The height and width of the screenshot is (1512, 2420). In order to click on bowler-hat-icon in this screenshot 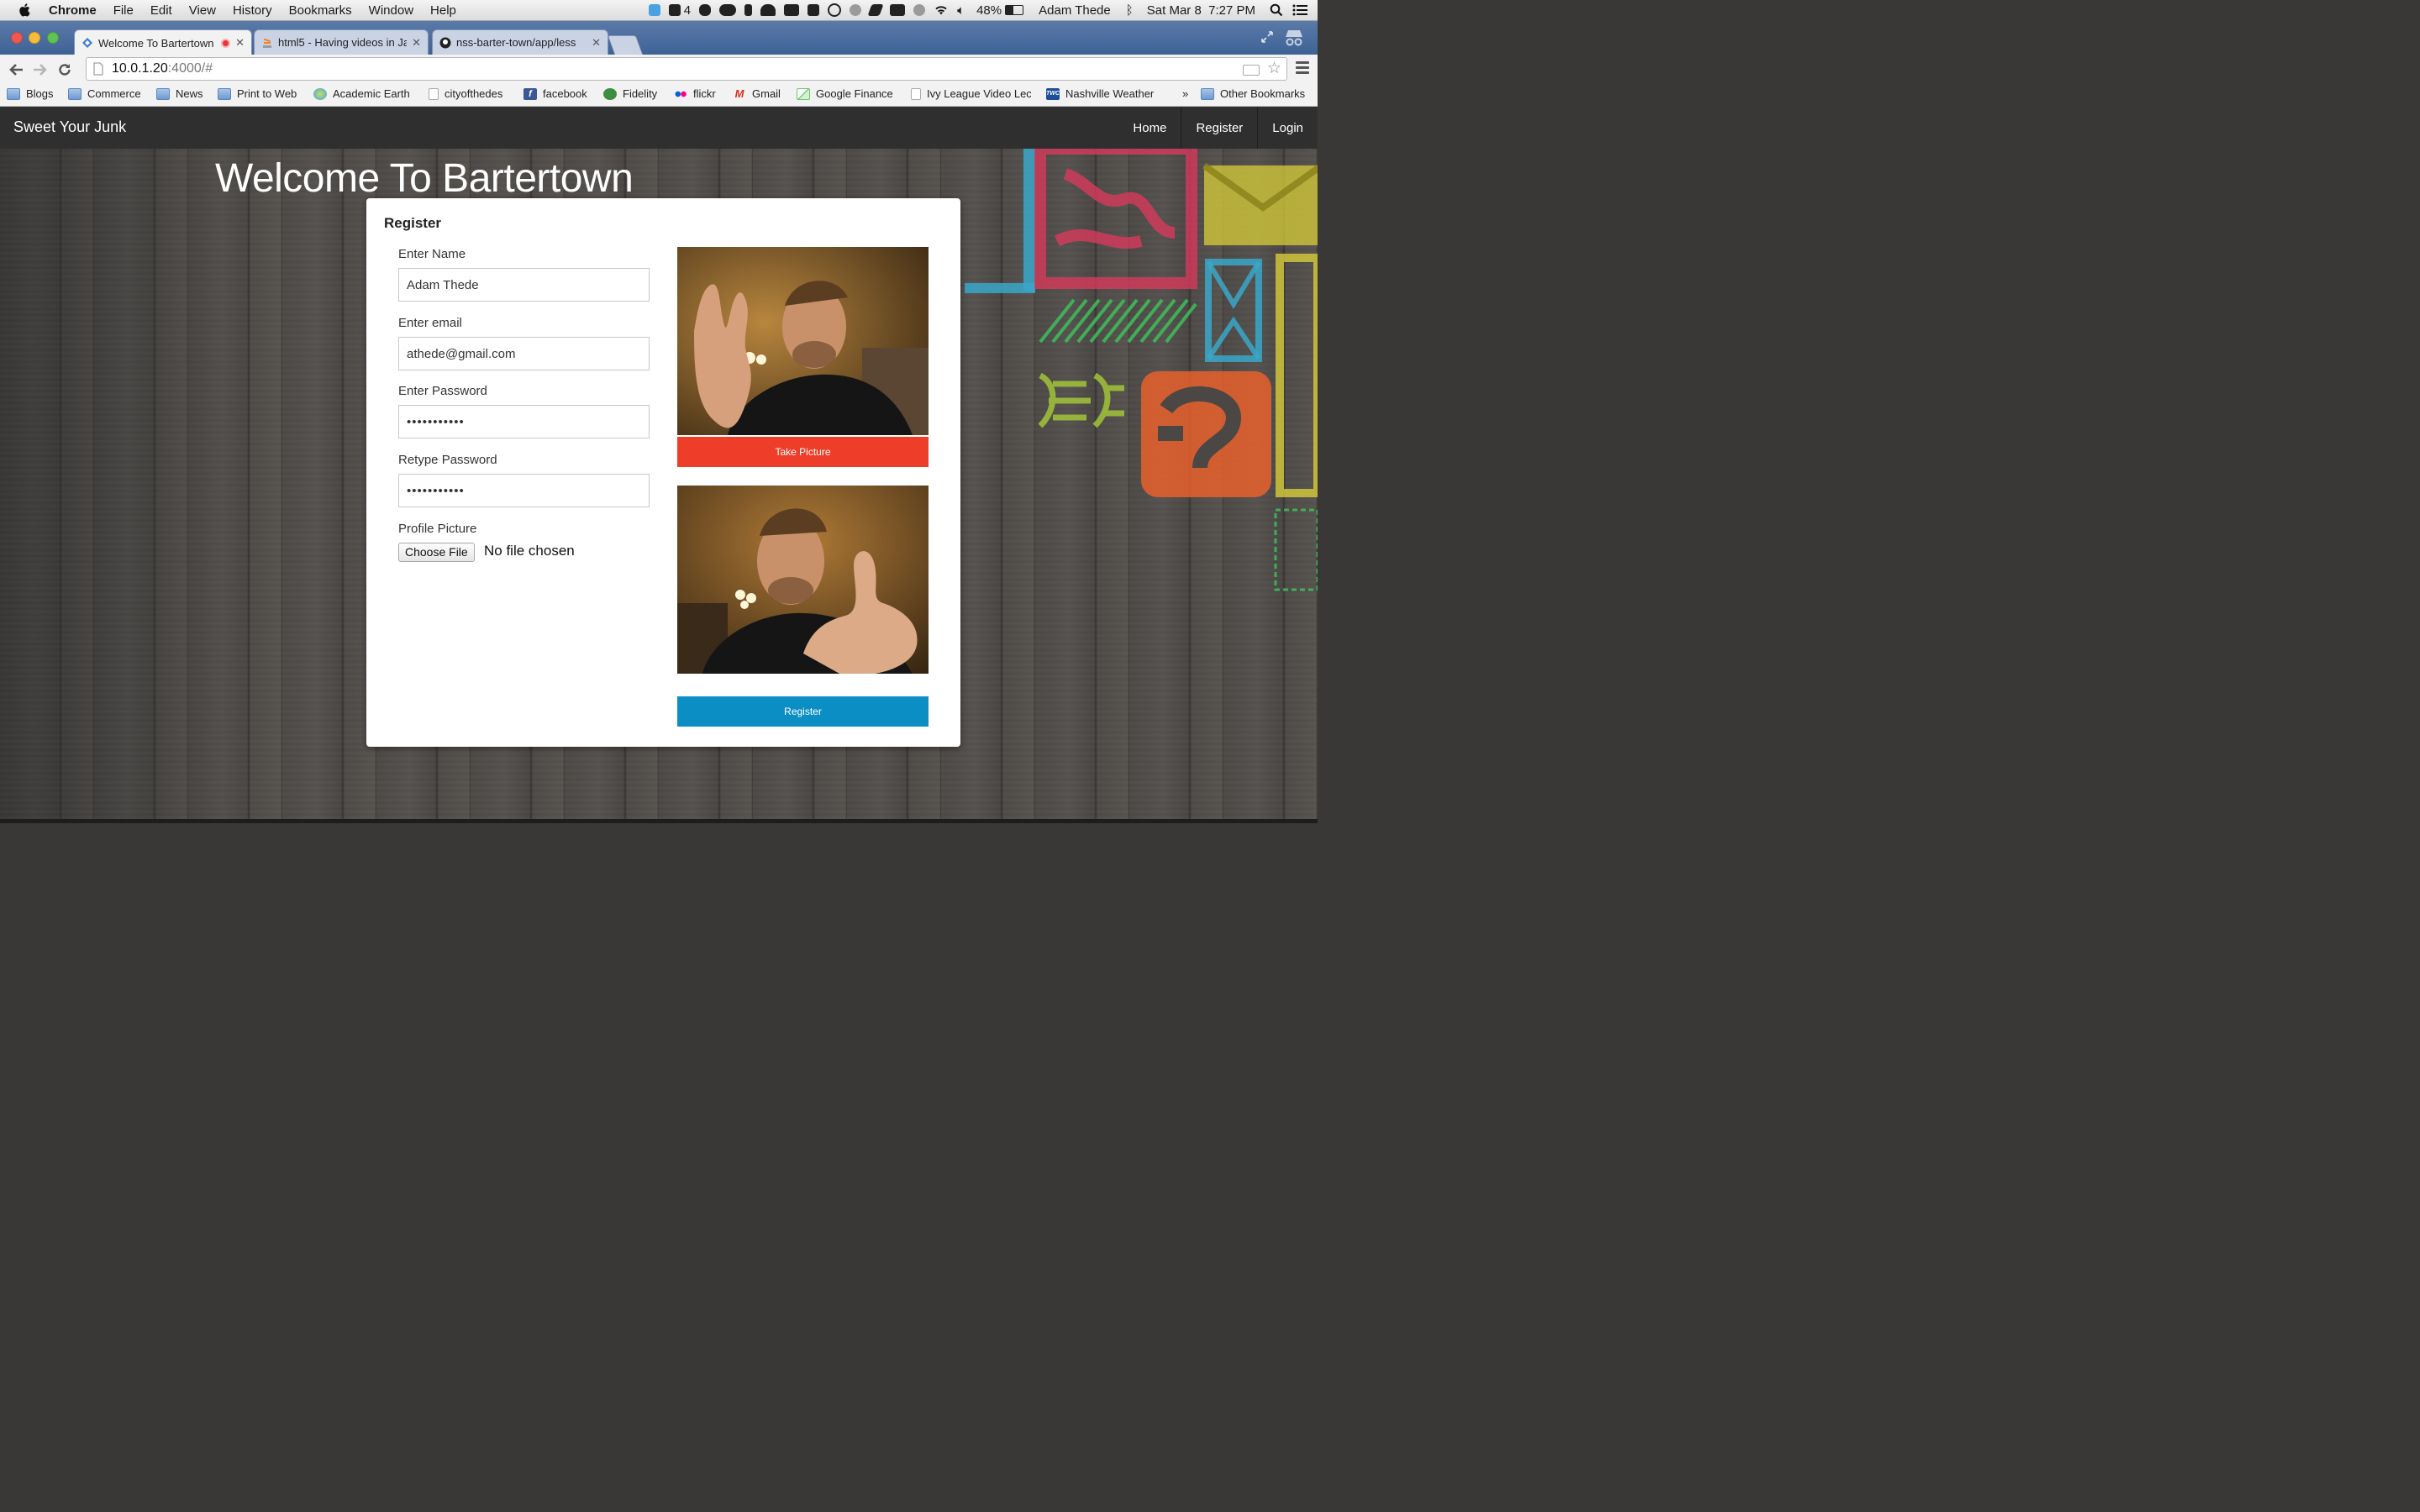, I will do `click(768, 10)`.